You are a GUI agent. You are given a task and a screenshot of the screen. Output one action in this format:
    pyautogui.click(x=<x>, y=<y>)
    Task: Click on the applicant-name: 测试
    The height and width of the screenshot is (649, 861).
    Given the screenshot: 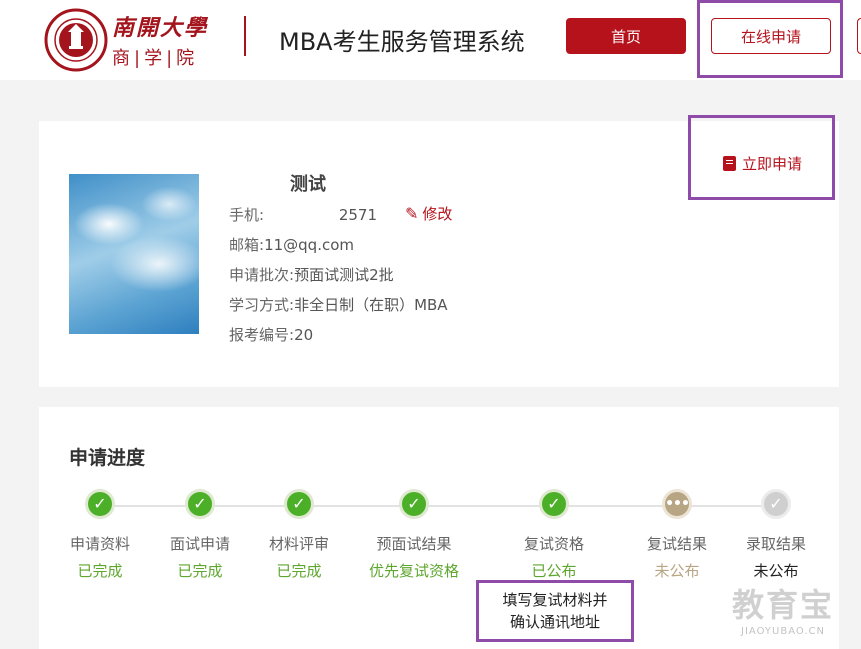 What is the action you would take?
    pyautogui.click(x=308, y=184)
    